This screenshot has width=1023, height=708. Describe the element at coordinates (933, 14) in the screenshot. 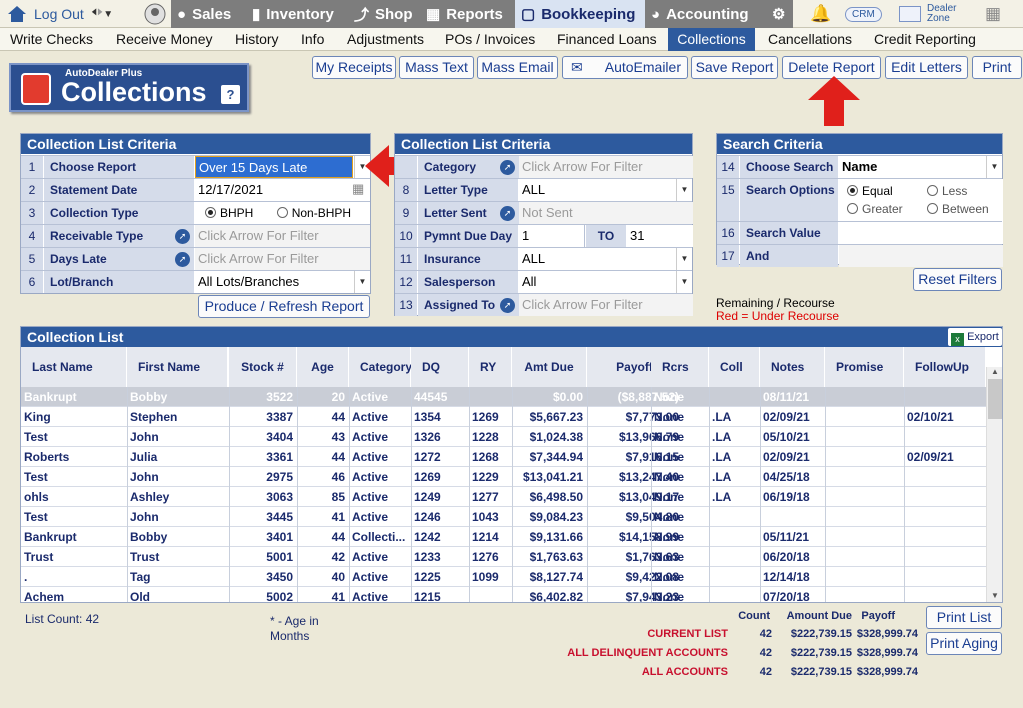

I see `dealer-zone-button: Dealer Zone` at that location.